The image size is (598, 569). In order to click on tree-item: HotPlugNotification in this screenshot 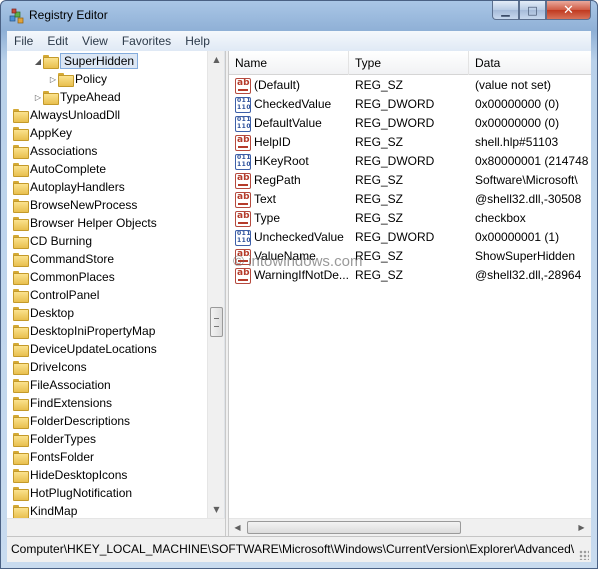, I will do `click(72, 493)`.